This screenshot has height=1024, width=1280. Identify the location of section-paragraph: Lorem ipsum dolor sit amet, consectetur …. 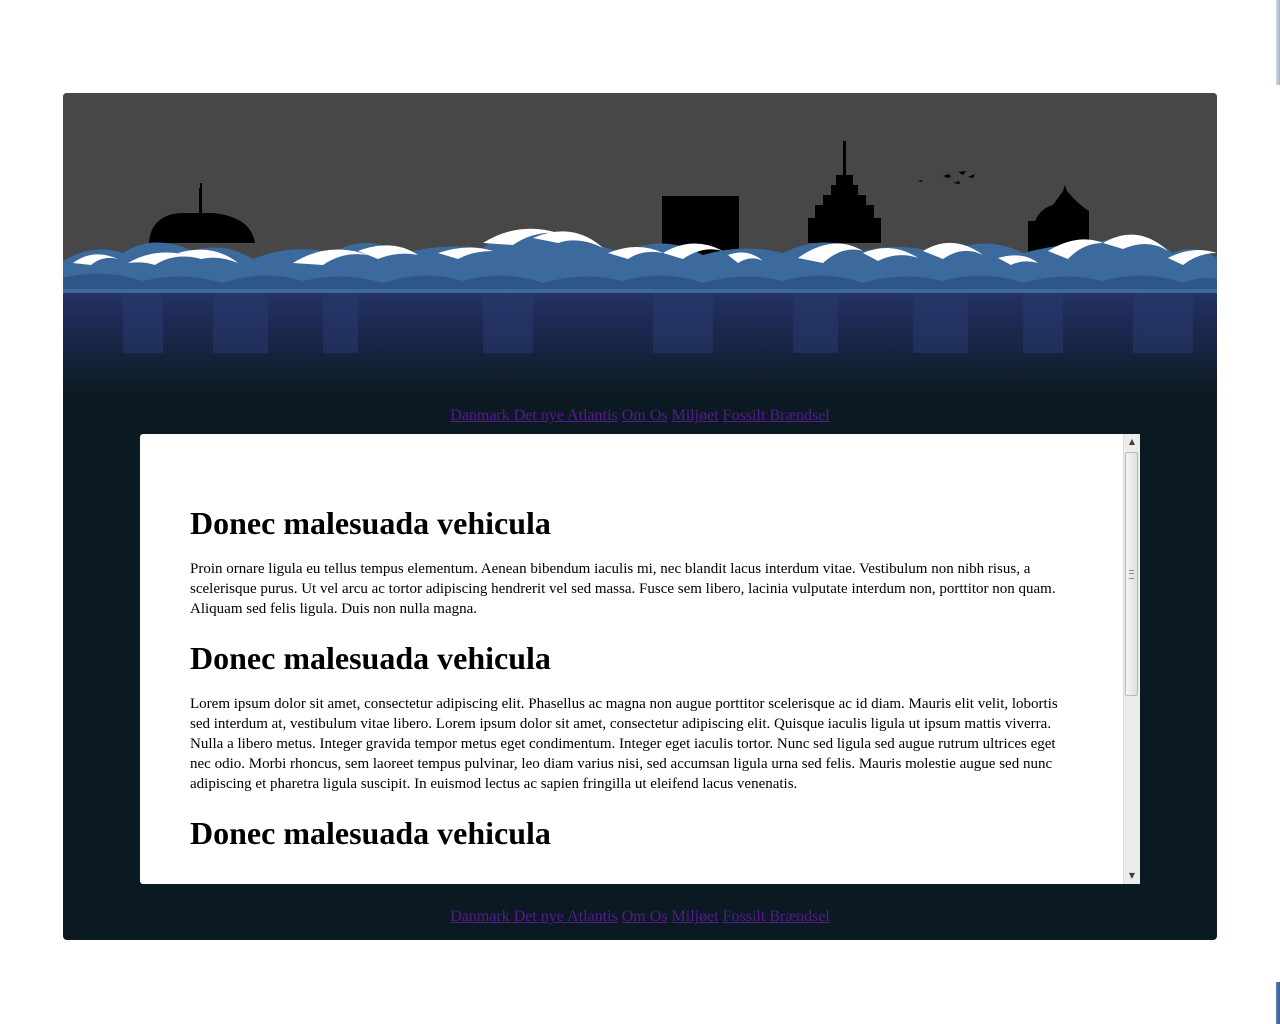
(624, 744).